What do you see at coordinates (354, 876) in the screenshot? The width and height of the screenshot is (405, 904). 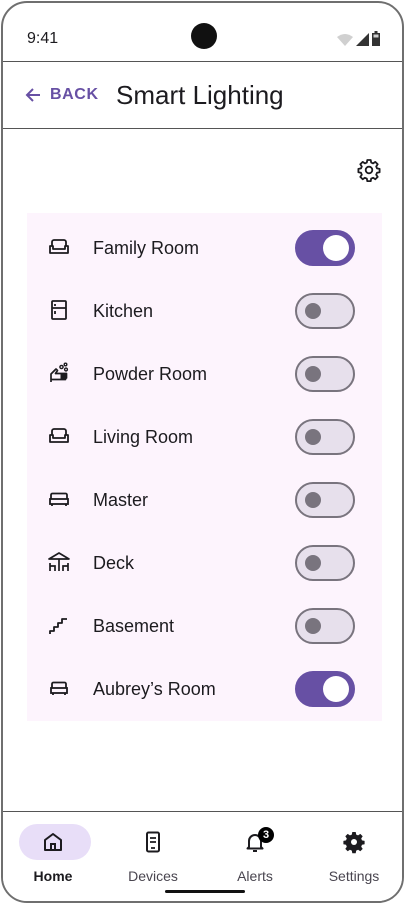 I see `nav-label: Settings` at bounding box center [354, 876].